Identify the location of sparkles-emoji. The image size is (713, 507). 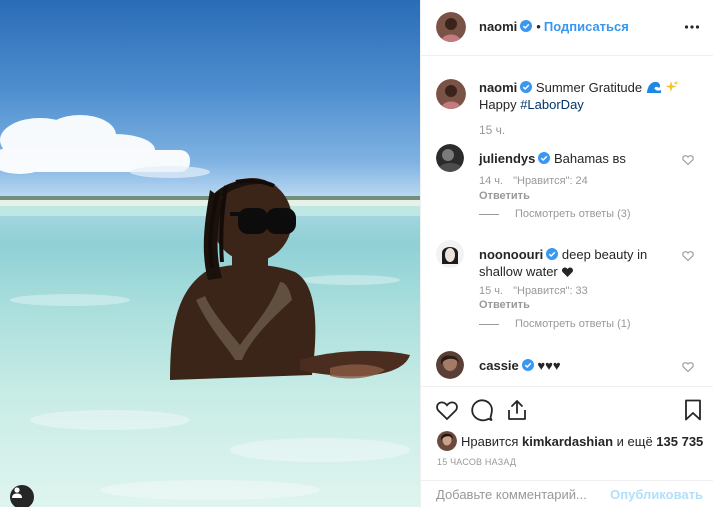
(672, 86).